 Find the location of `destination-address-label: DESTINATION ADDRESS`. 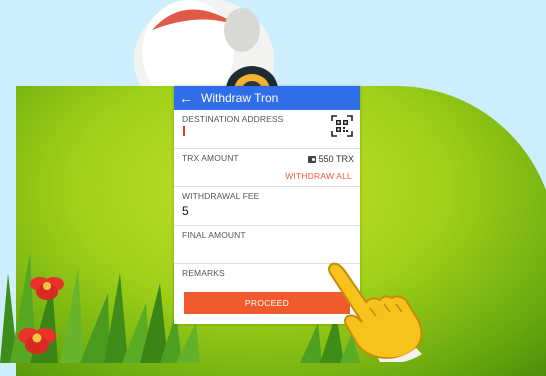

destination-address-label: DESTINATION ADDRESS is located at coordinates (233, 119).